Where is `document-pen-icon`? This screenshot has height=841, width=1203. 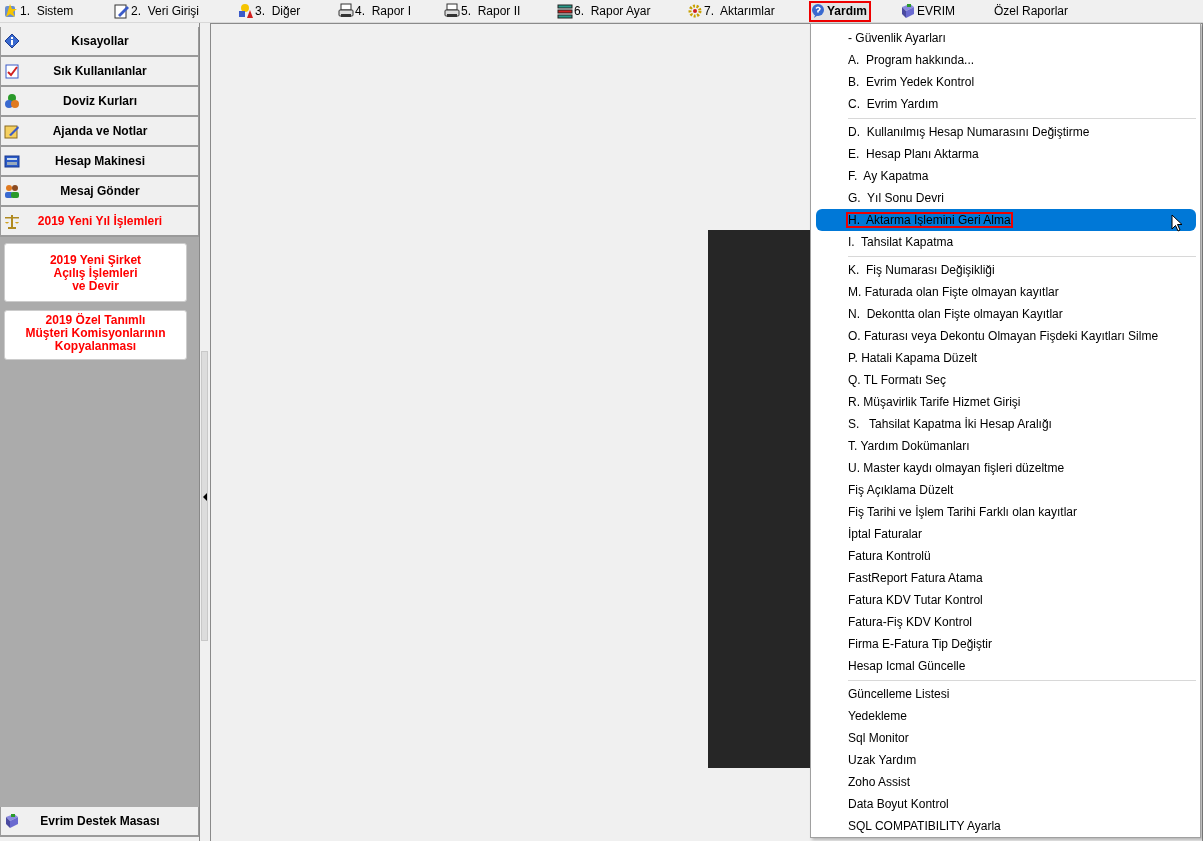 document-pen-icon is located at coordinates (122, 11).